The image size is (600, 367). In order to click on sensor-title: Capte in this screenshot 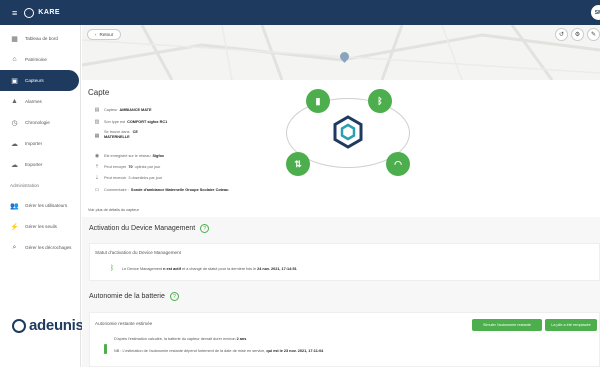, I will do `click(99, 92)`.